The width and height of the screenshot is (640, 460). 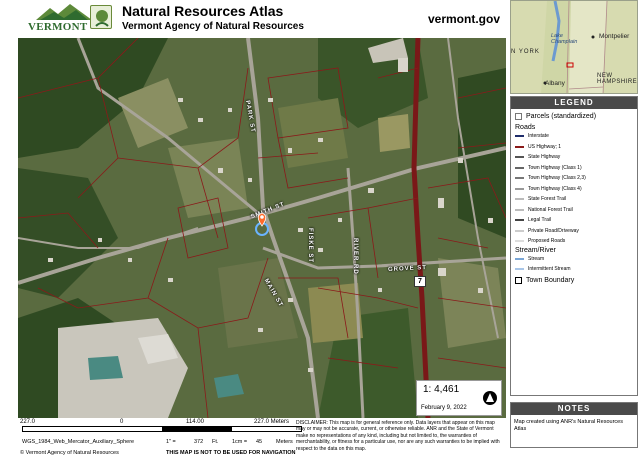 I want to click on legend-road-label: US Highway; 1, so click(x=545, y=146).